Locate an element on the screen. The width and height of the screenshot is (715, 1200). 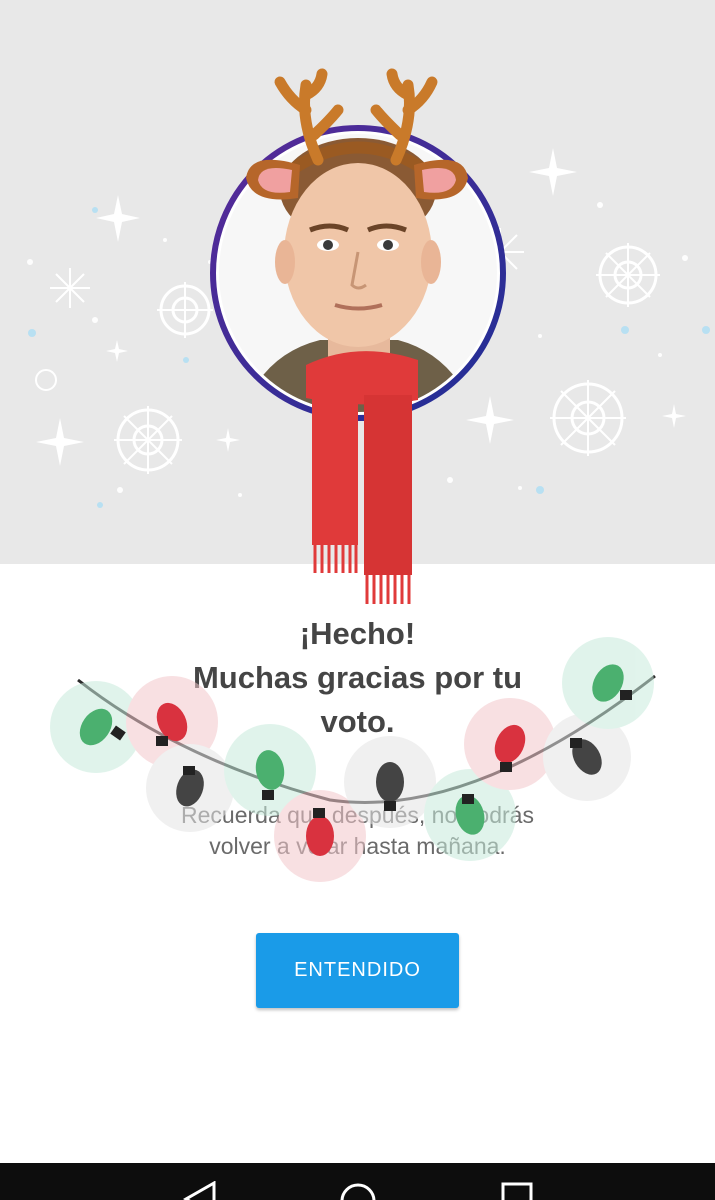
message-line: volver a votar hasta mañana. is located at coordinates (357, 846).